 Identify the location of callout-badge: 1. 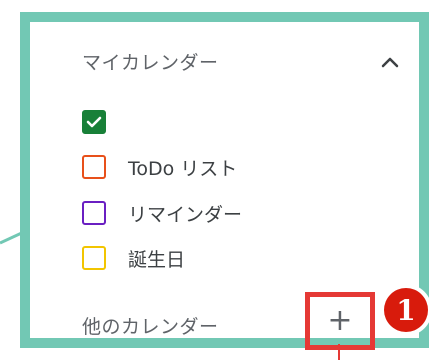
(406, 310).